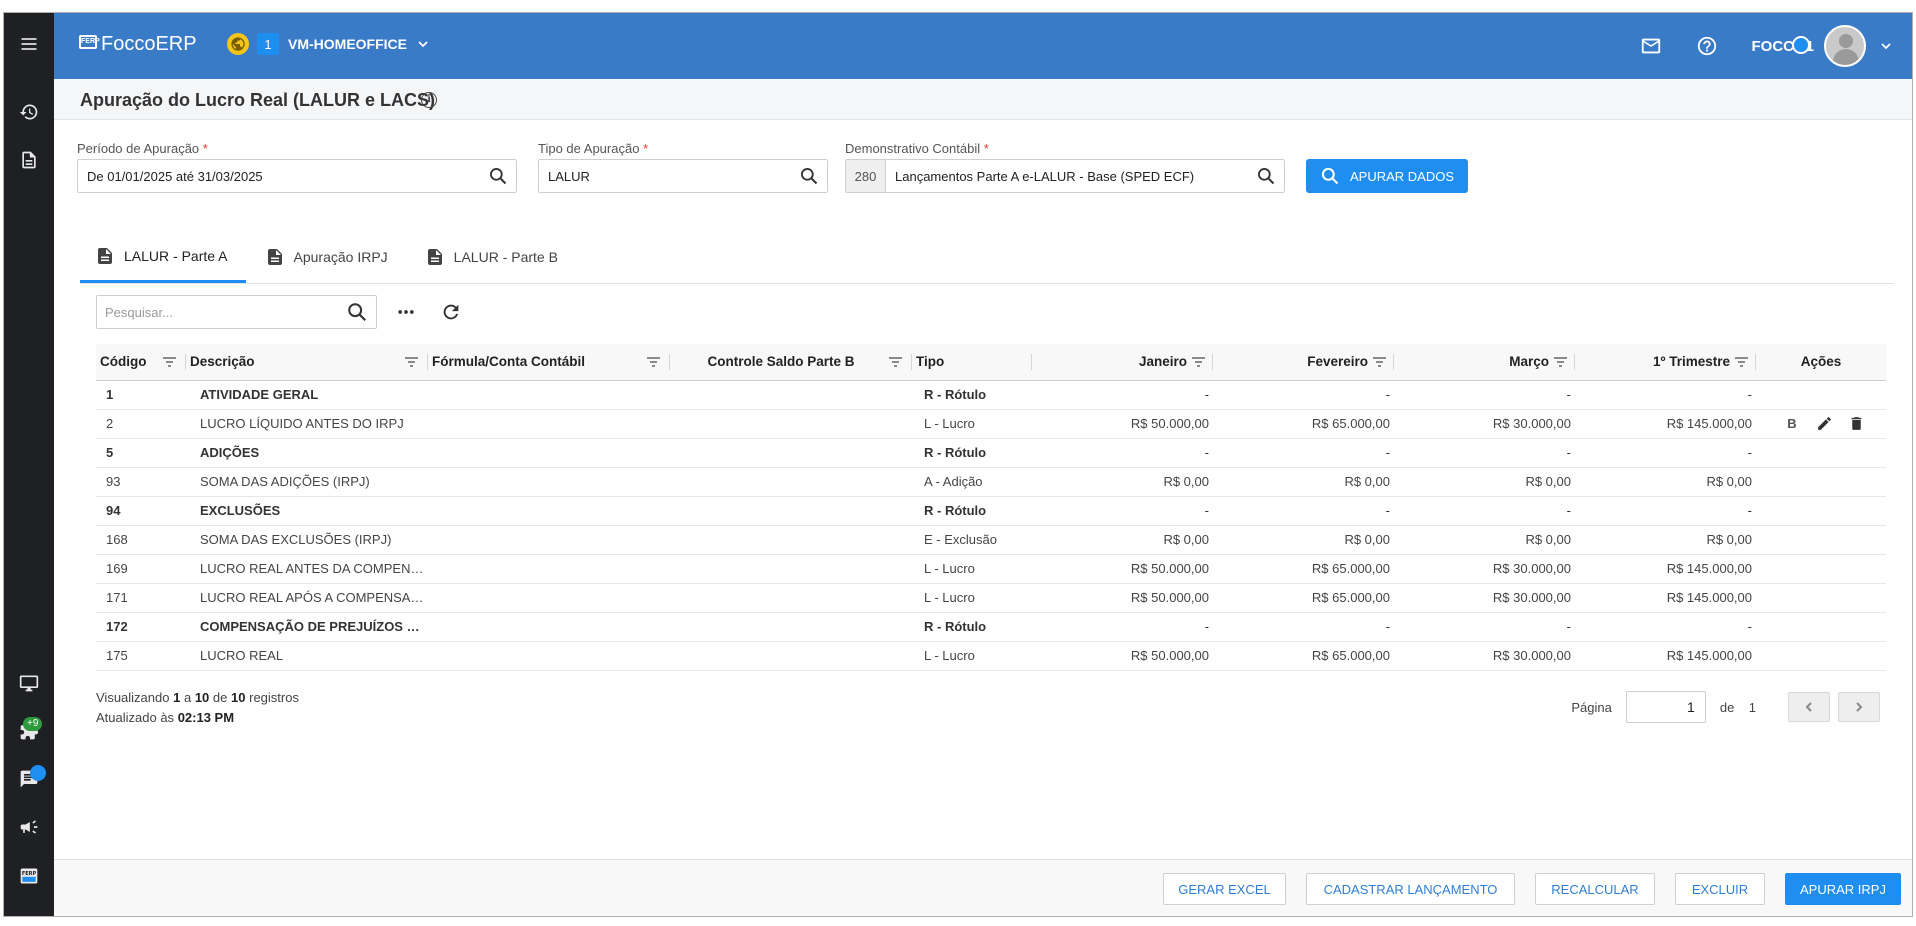 The width and height of the screenshot is (1916, 926). Describe the element at coordinates (238, 44) in the screenshot. I see `globe-icon` at that location.